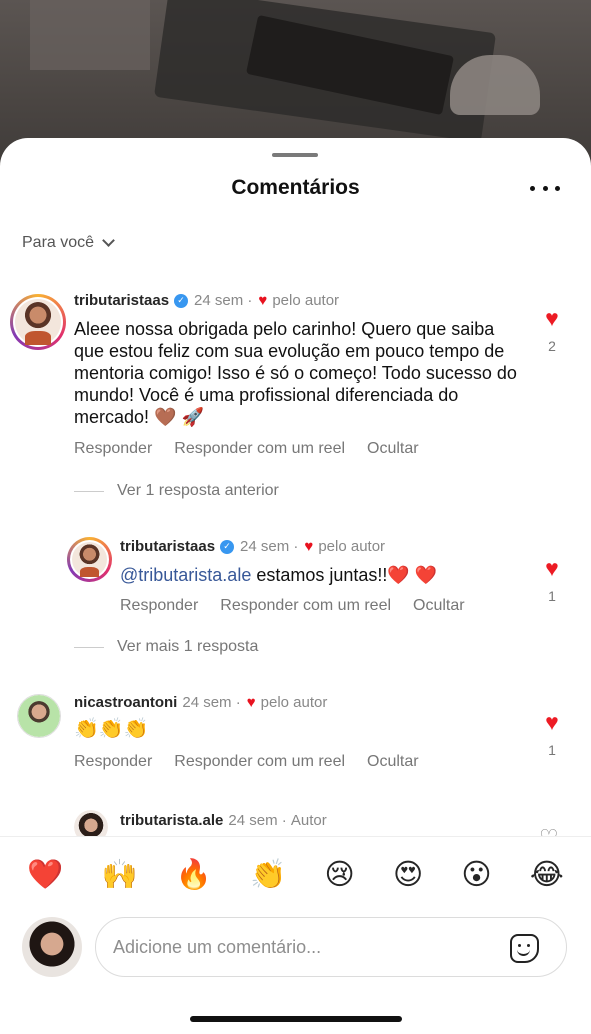 The height and width of the screenshot is (1034, 591). Describe the element at coordinates (166, 647) in the screenshot. I see `view-more-replies-link: Ver mais 1 resposta` at that location.